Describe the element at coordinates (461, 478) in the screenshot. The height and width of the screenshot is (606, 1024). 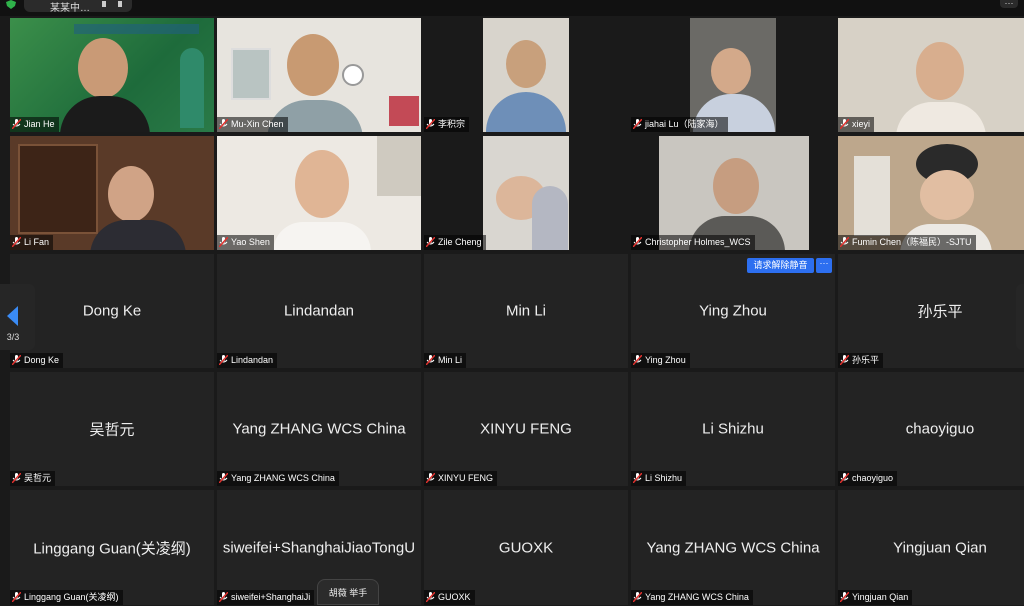
I see `participant-name-label: XINYU FENG` at that location.